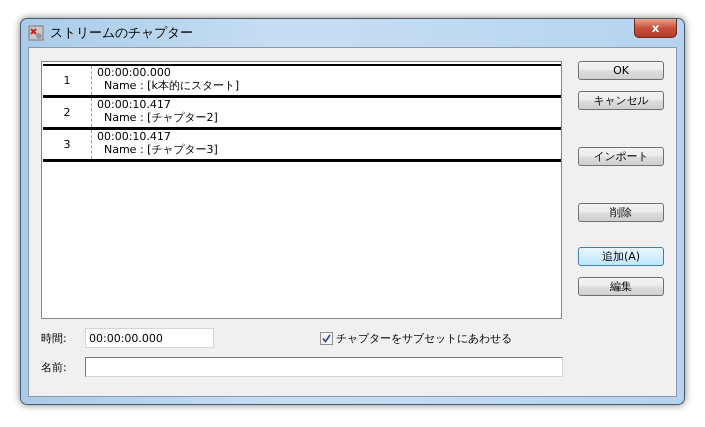  Describe the element at coordinates (621, 100) in the screenshot. I see `dialog-button: キャンセル` at that location.